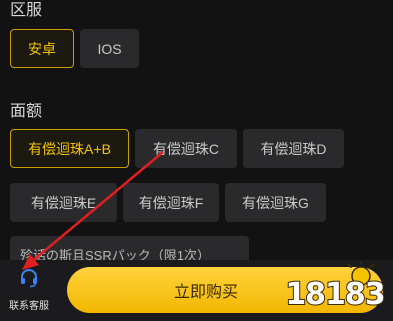 The image size is (393, 321). Describe the element at coordinates (63, 202) in the screenshot. I see `denomination-option-e: 有偿迴珠E` at that location.